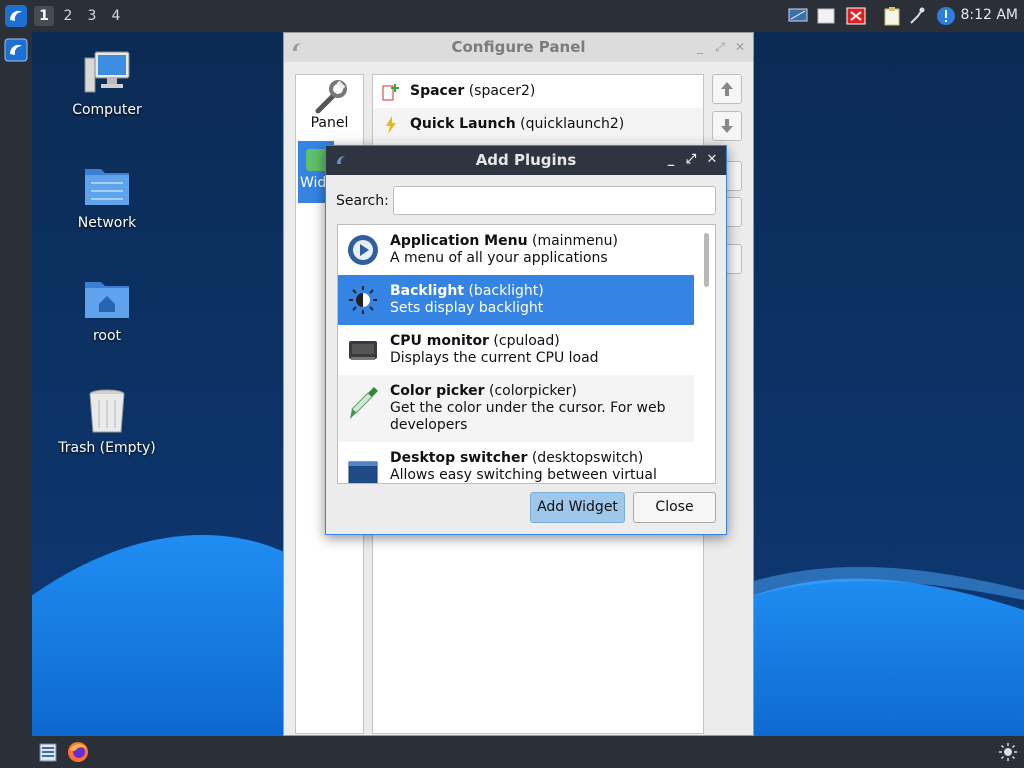 This screenshot has width=1024, height=768. Describe the element at coordinates (467, 308) in the screenshot. I see `plugin-description: Sets display backlight` at that location.